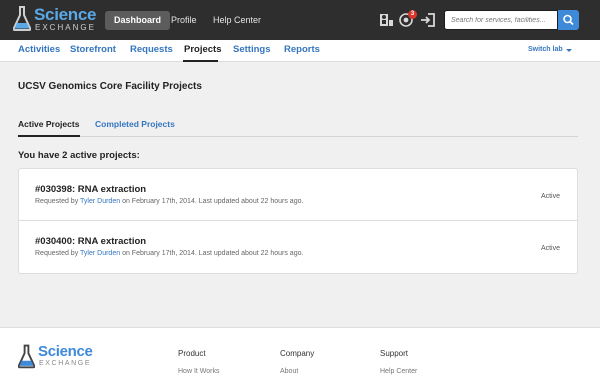  Describe the element at coordinates (545, 49) in the screenshot. I see `switch-lab-dropdown: Switch lab` at that location.